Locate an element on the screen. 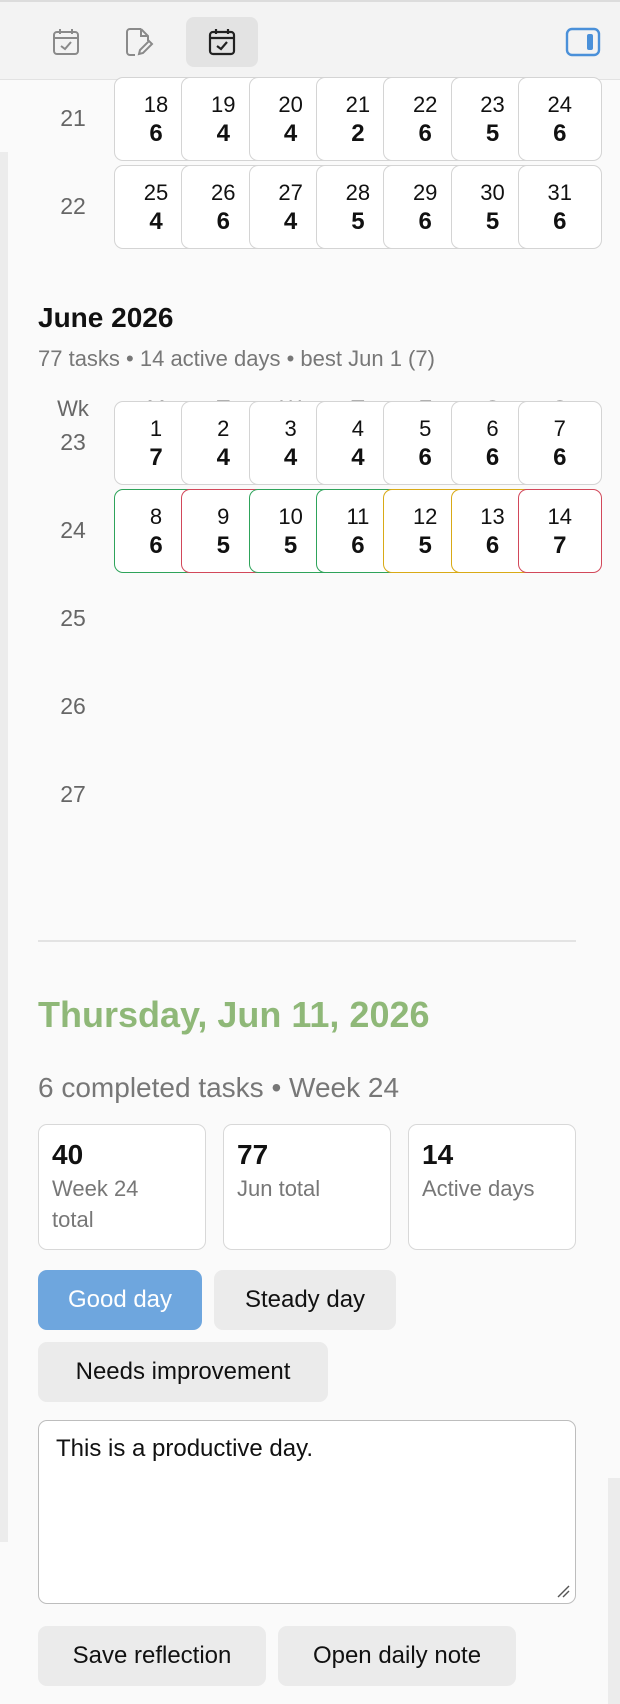 This screenshot has height=1704, width=620. day-cell: 24 6 is located at coordinates (559, 119).